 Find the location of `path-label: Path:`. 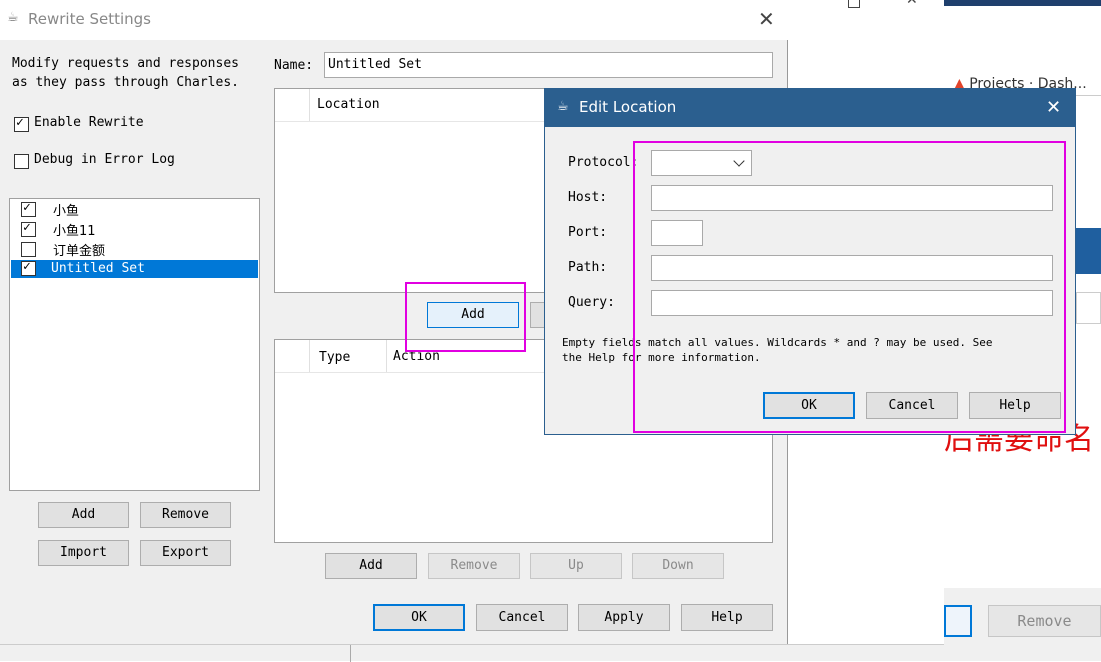

path-label: Path: is located at coordinates (588, 267).